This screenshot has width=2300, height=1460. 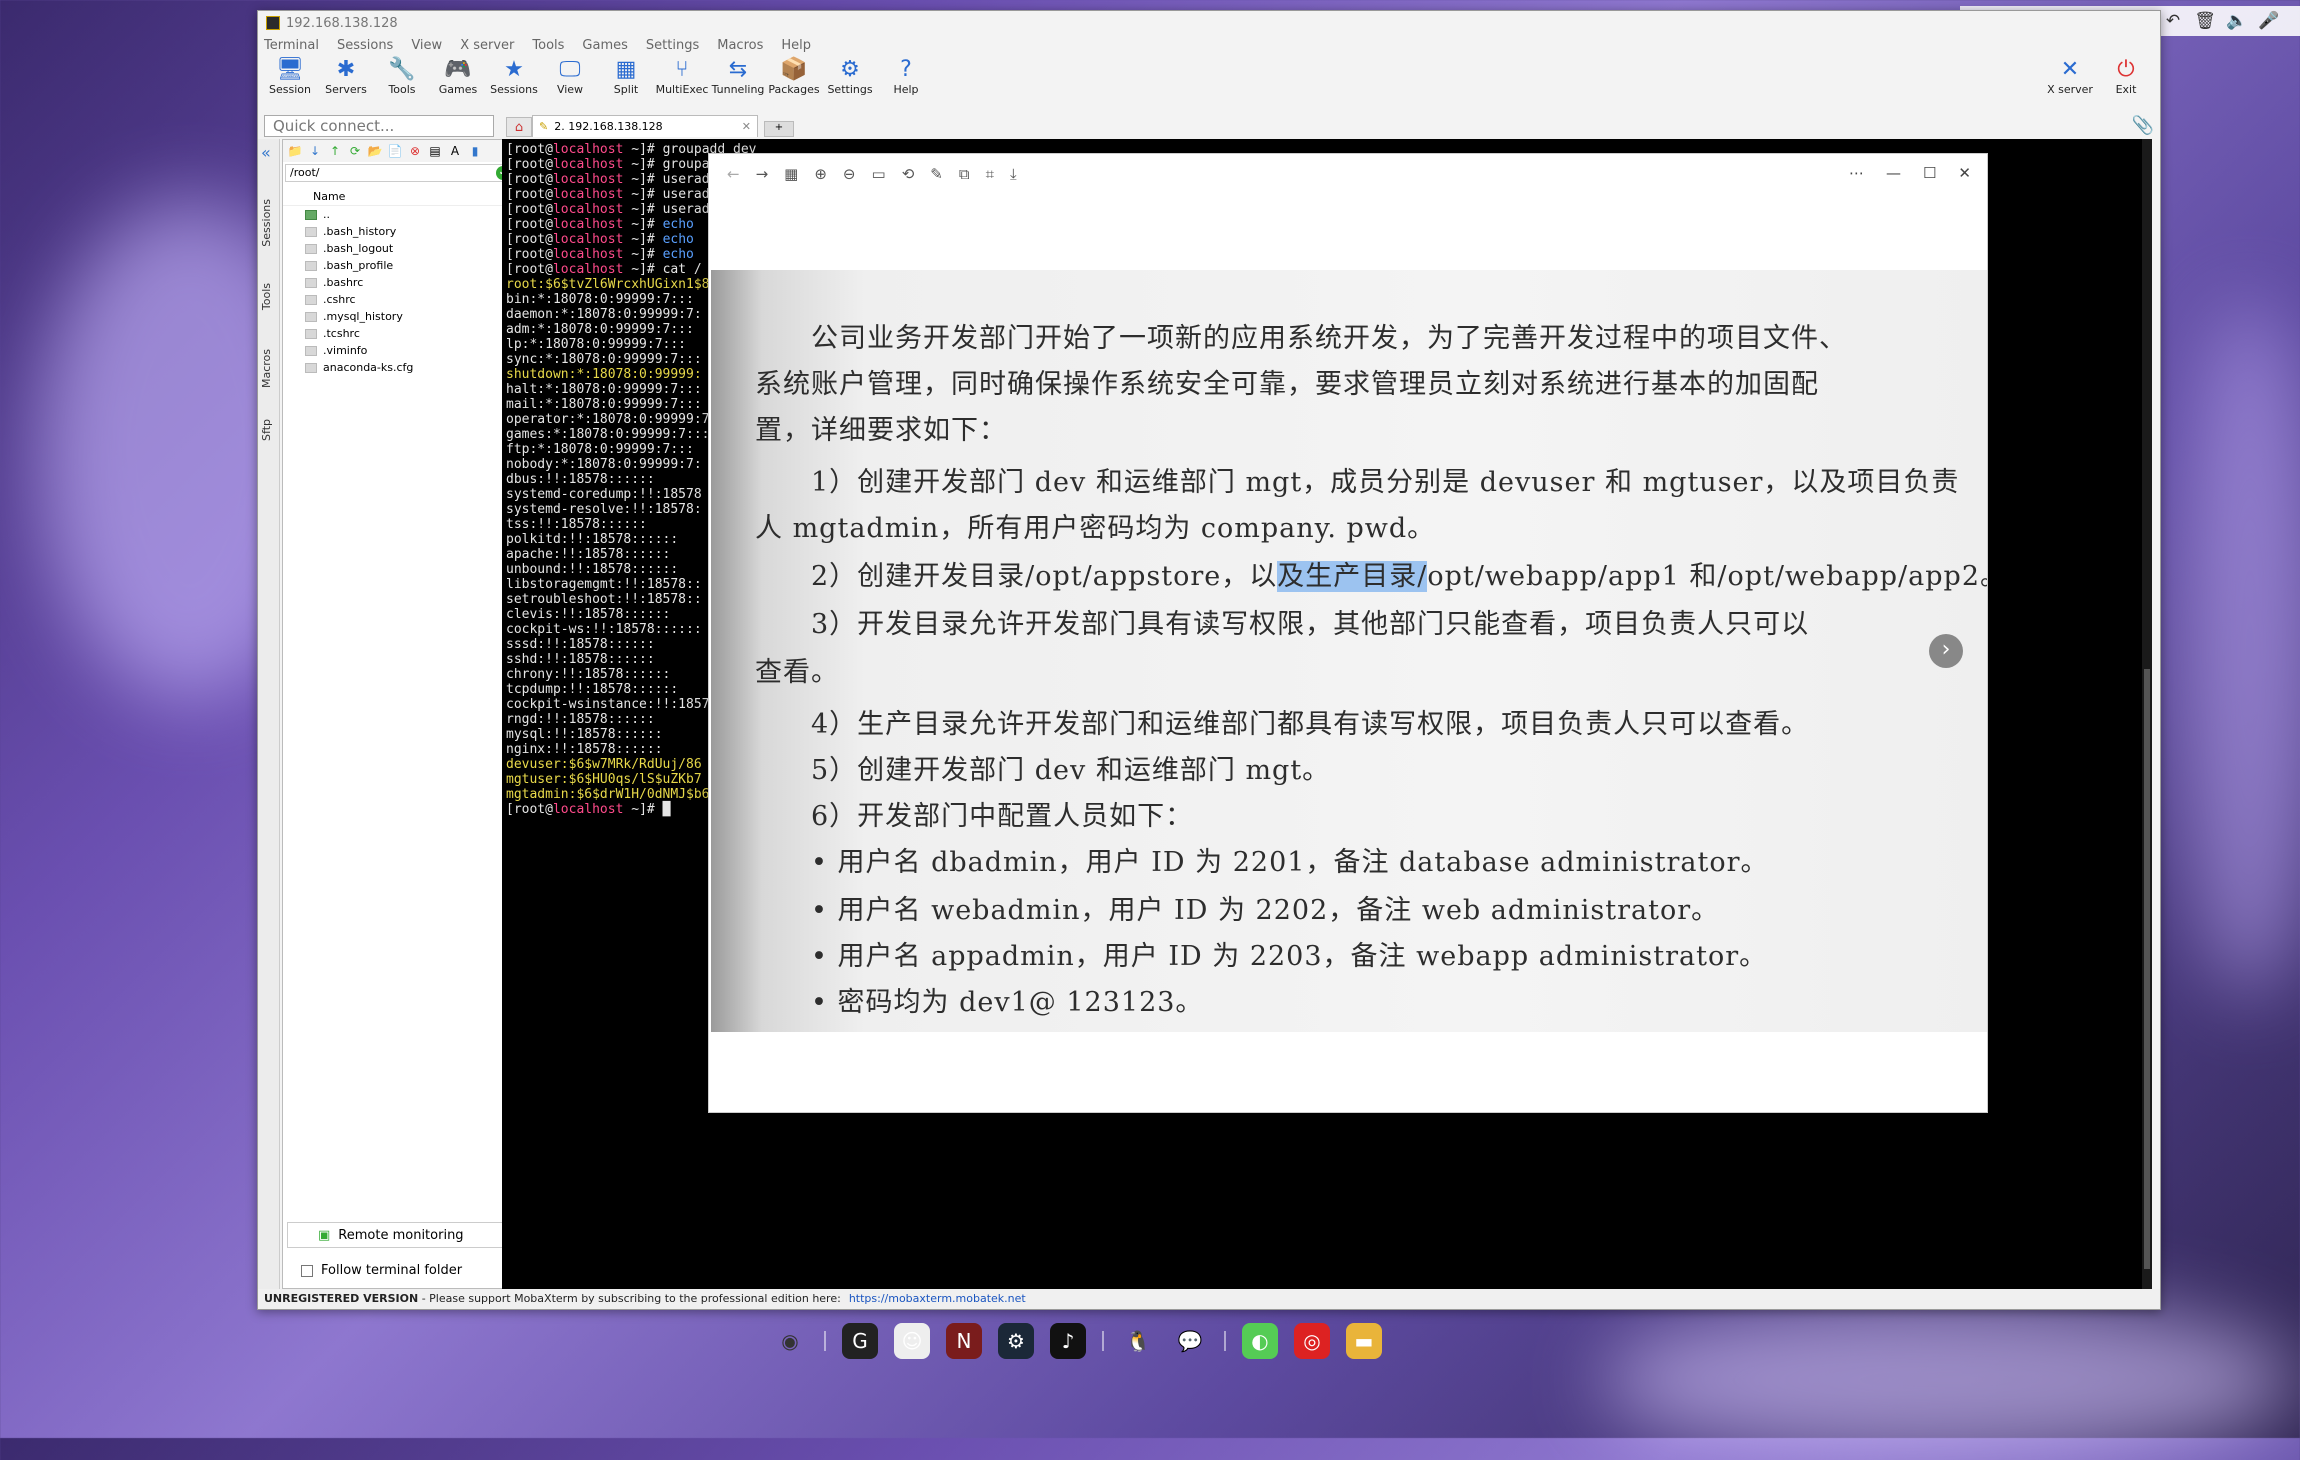 What do you see at coordinates (849, 174) in the screenshot?
I see `zoom-out-icon: ⊖` at bounding box center [849, 174].